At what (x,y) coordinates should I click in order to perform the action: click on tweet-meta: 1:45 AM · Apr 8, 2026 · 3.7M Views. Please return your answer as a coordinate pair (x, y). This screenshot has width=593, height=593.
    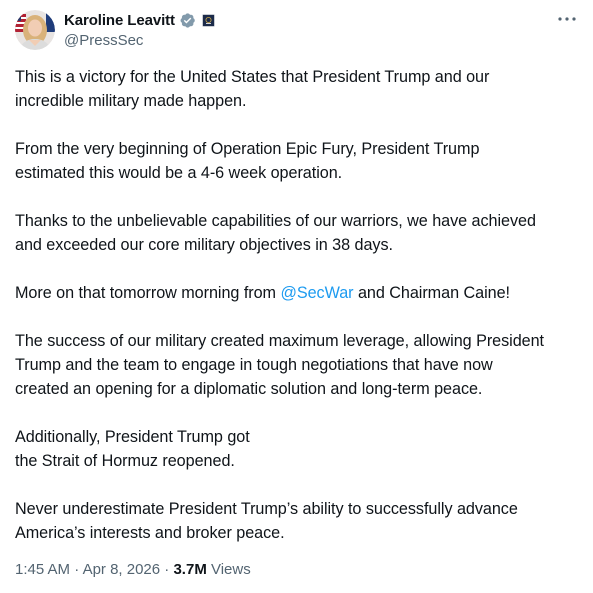
    Looking at the image, I should click on (133, 569).